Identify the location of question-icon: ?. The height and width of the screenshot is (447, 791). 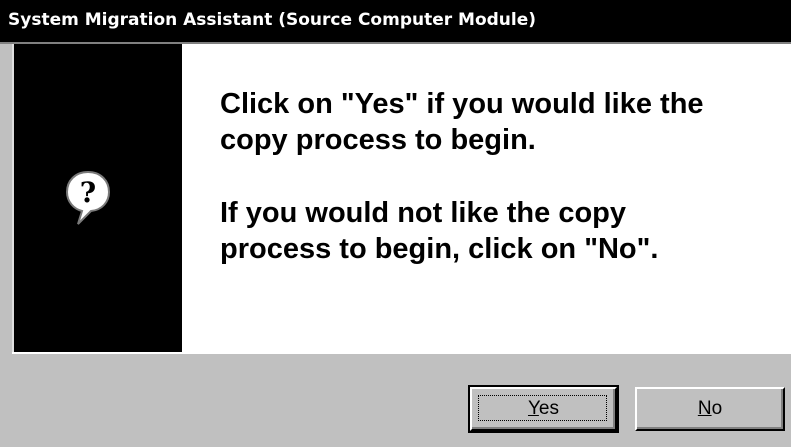
(88, 197).